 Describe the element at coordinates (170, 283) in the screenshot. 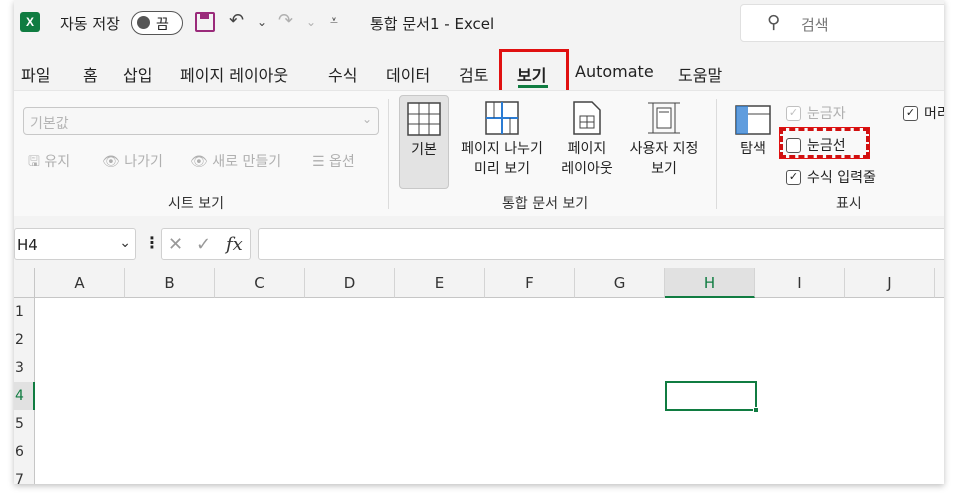

I see `column-header: B` at that location.